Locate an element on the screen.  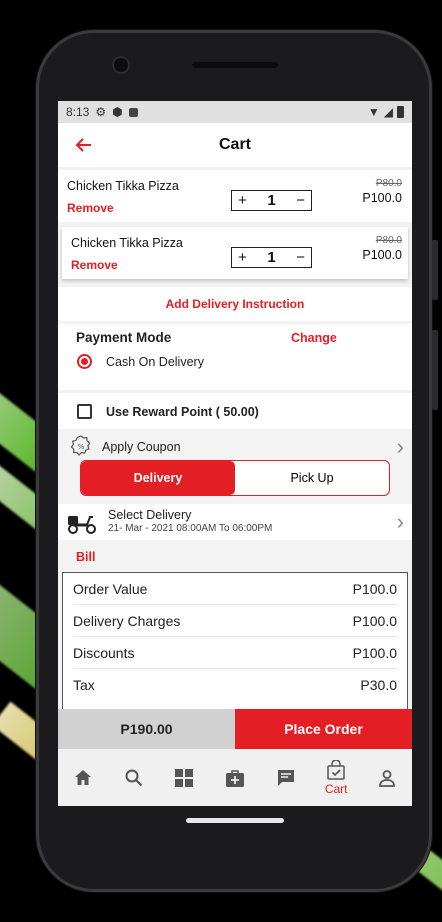
nav-messages is located at coordinates (285, 777).